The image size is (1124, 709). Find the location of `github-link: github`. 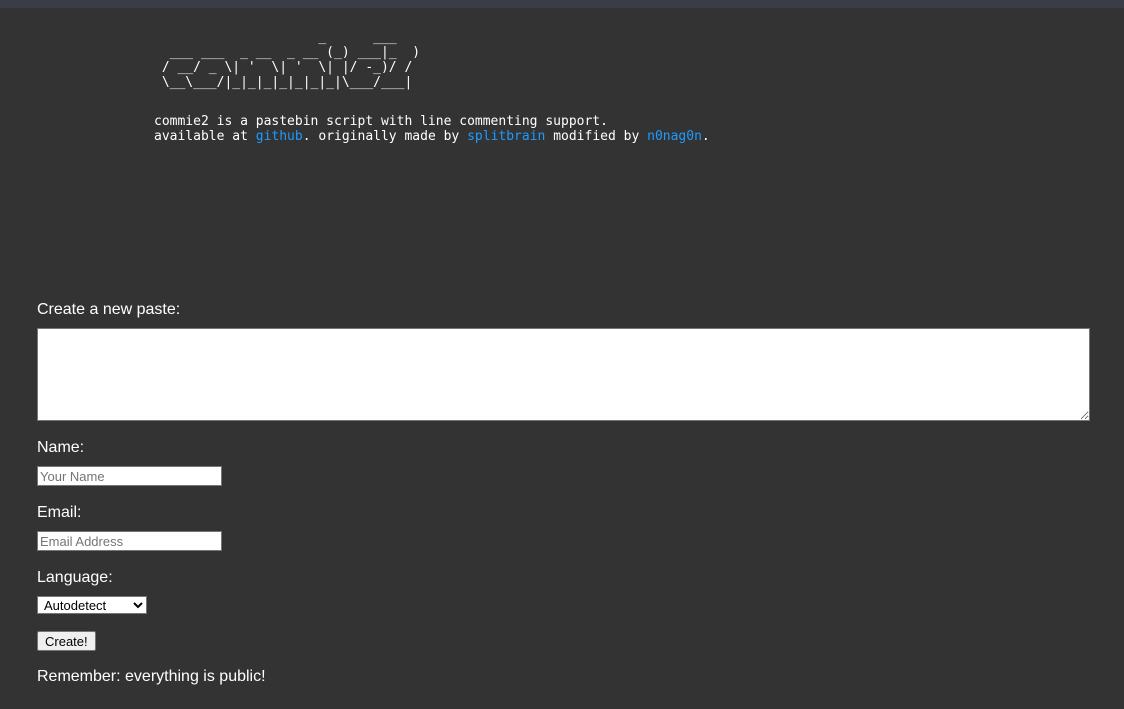

github-link: github is located at coordinates (279, 136).